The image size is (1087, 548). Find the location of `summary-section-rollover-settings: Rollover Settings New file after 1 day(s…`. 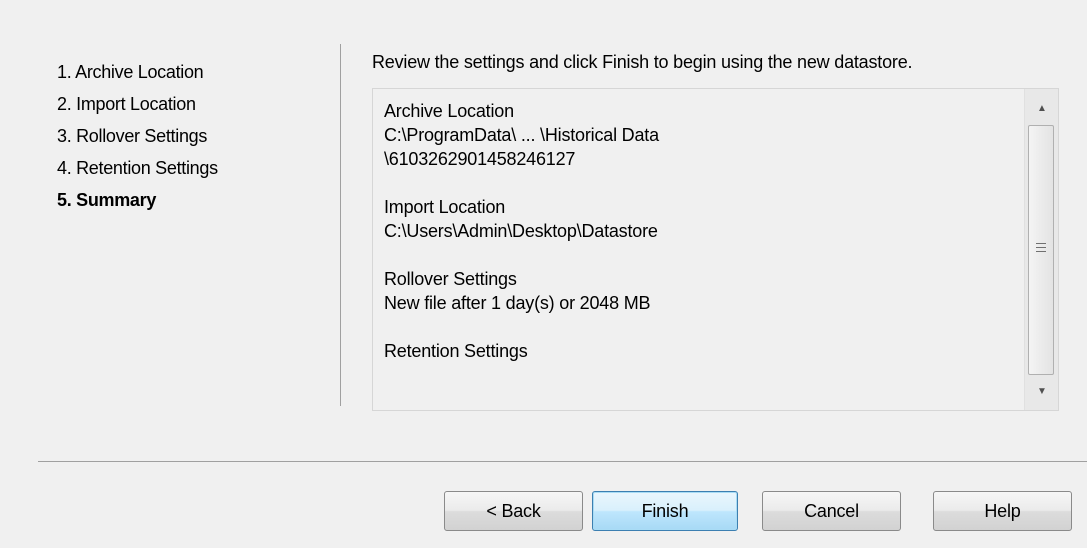

summary-section-rollover-settings: Rollover Settings New file after 1 day(s… is located at coordinates (701, 291).